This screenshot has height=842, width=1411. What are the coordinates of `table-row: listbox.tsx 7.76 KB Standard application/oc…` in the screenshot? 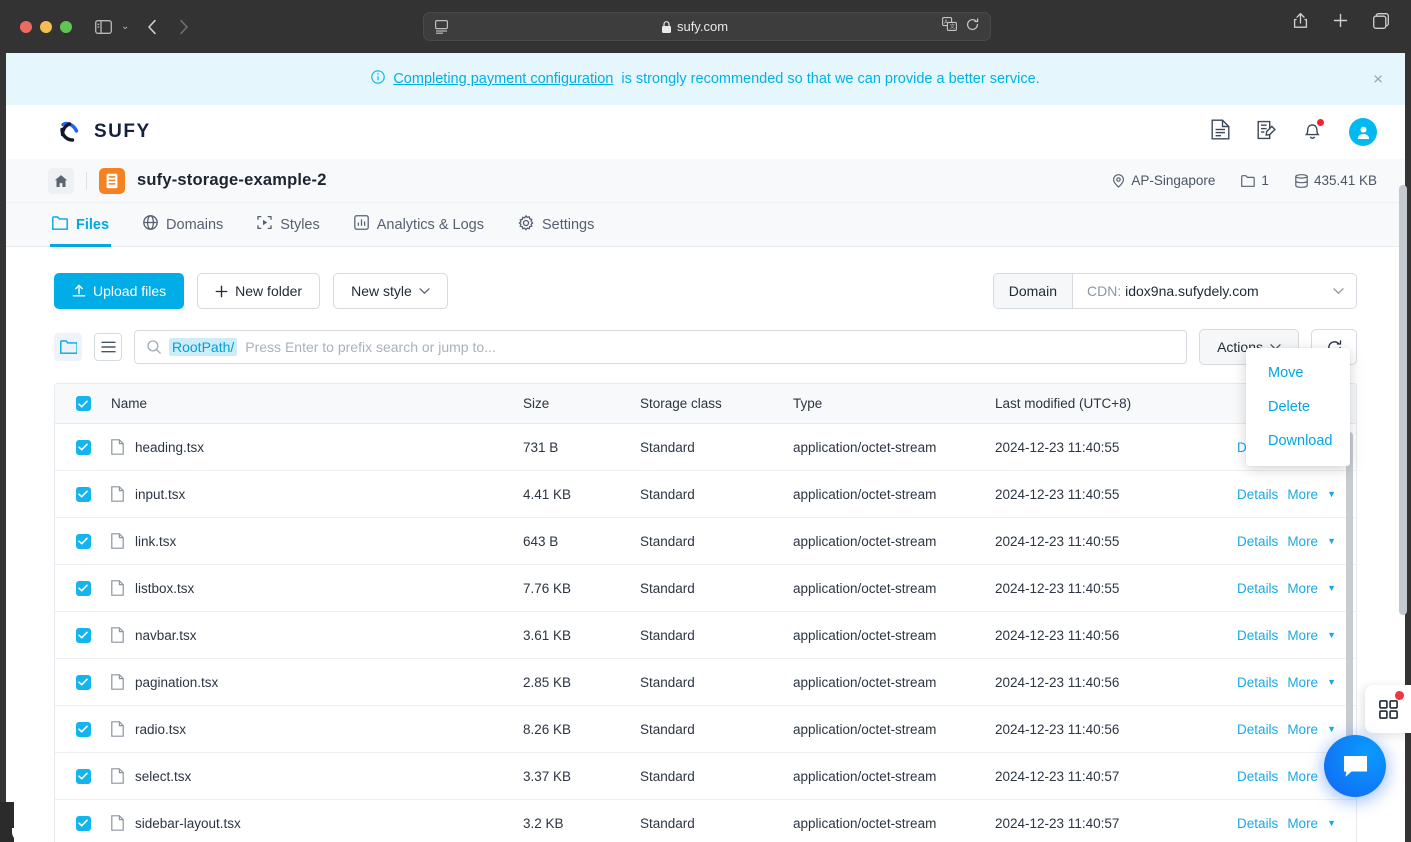 It's located at (705, 588).